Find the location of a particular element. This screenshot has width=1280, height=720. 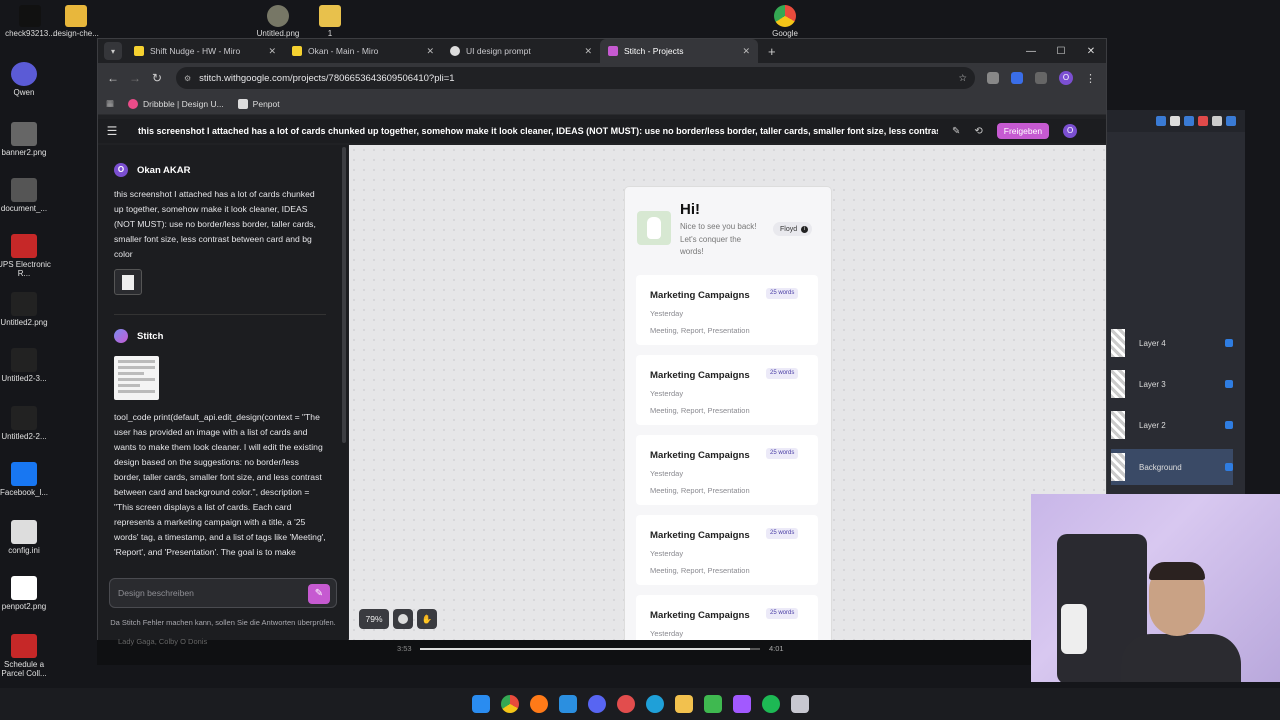

design-preview-thumbnail is located at coordinates (136, 378).